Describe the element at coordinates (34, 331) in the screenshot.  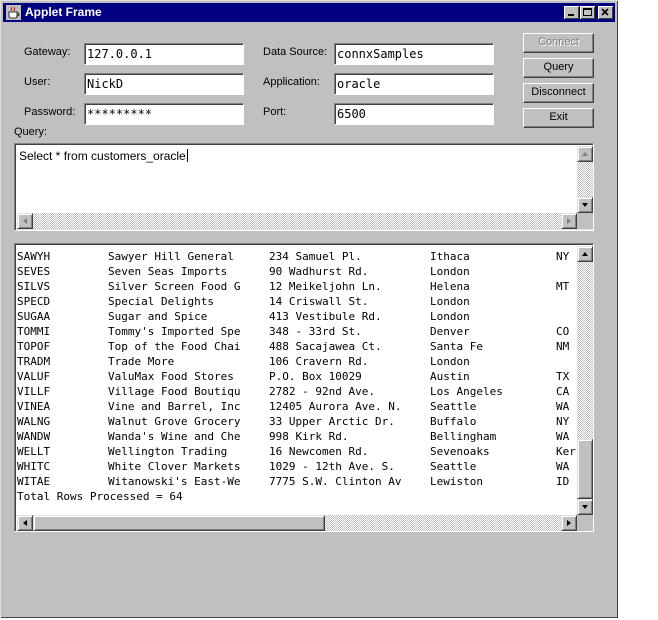
I see `result-cell: TOMMI` at that location.